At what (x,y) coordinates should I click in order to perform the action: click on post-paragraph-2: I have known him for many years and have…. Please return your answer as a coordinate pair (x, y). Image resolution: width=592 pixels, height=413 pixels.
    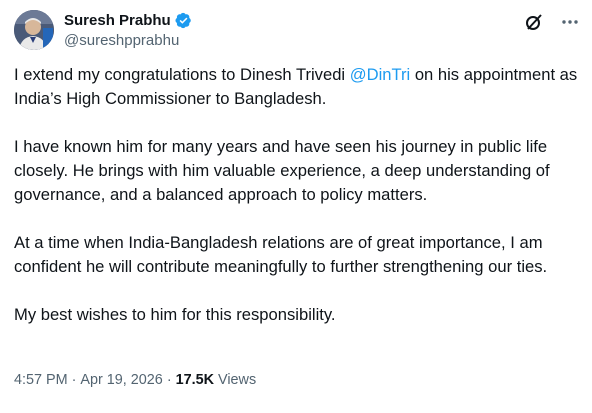
    Looking at the image, I should click on (282, 170).